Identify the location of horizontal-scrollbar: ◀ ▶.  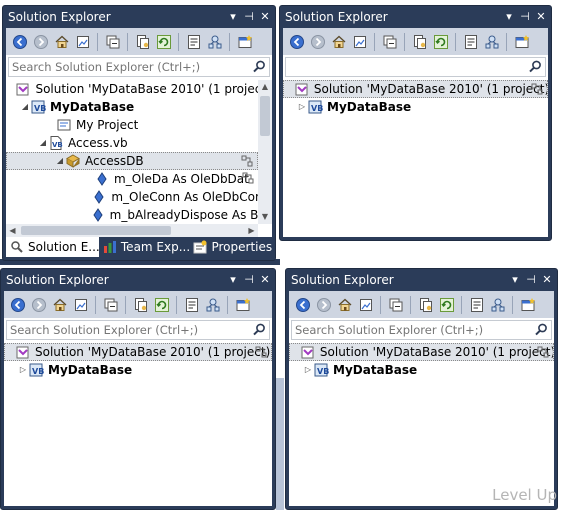
(132, 230).